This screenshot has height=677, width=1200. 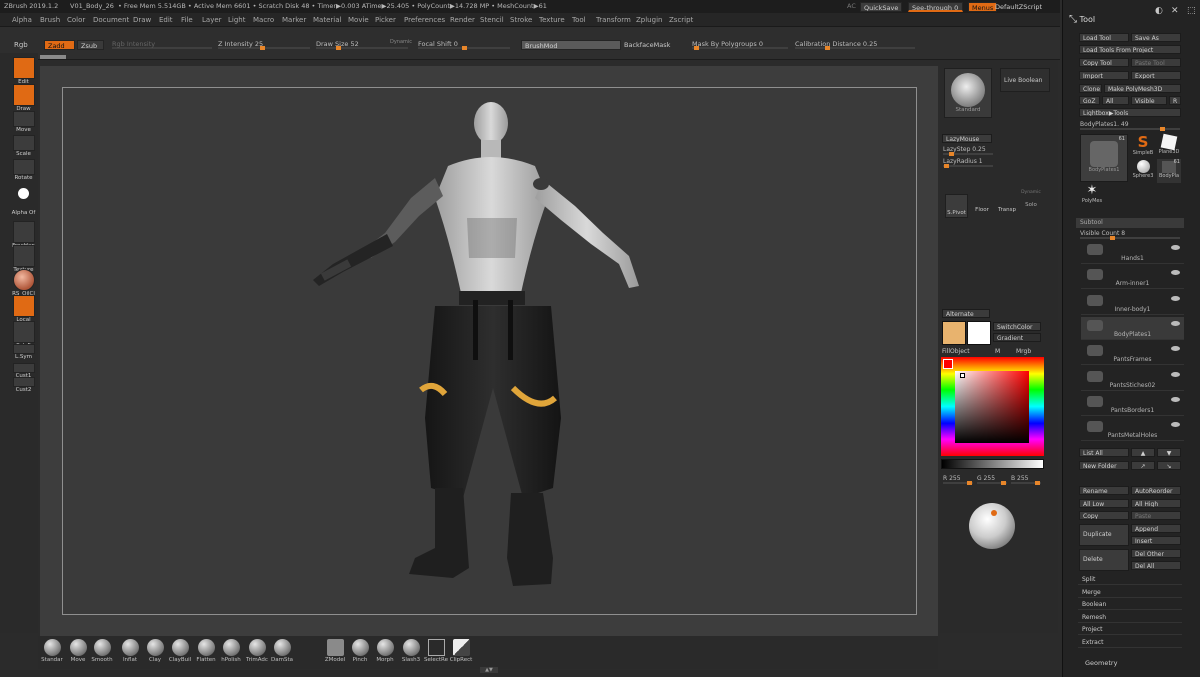 I want to click on alternate-toggle: Alternate, so click(x=966, y=313).